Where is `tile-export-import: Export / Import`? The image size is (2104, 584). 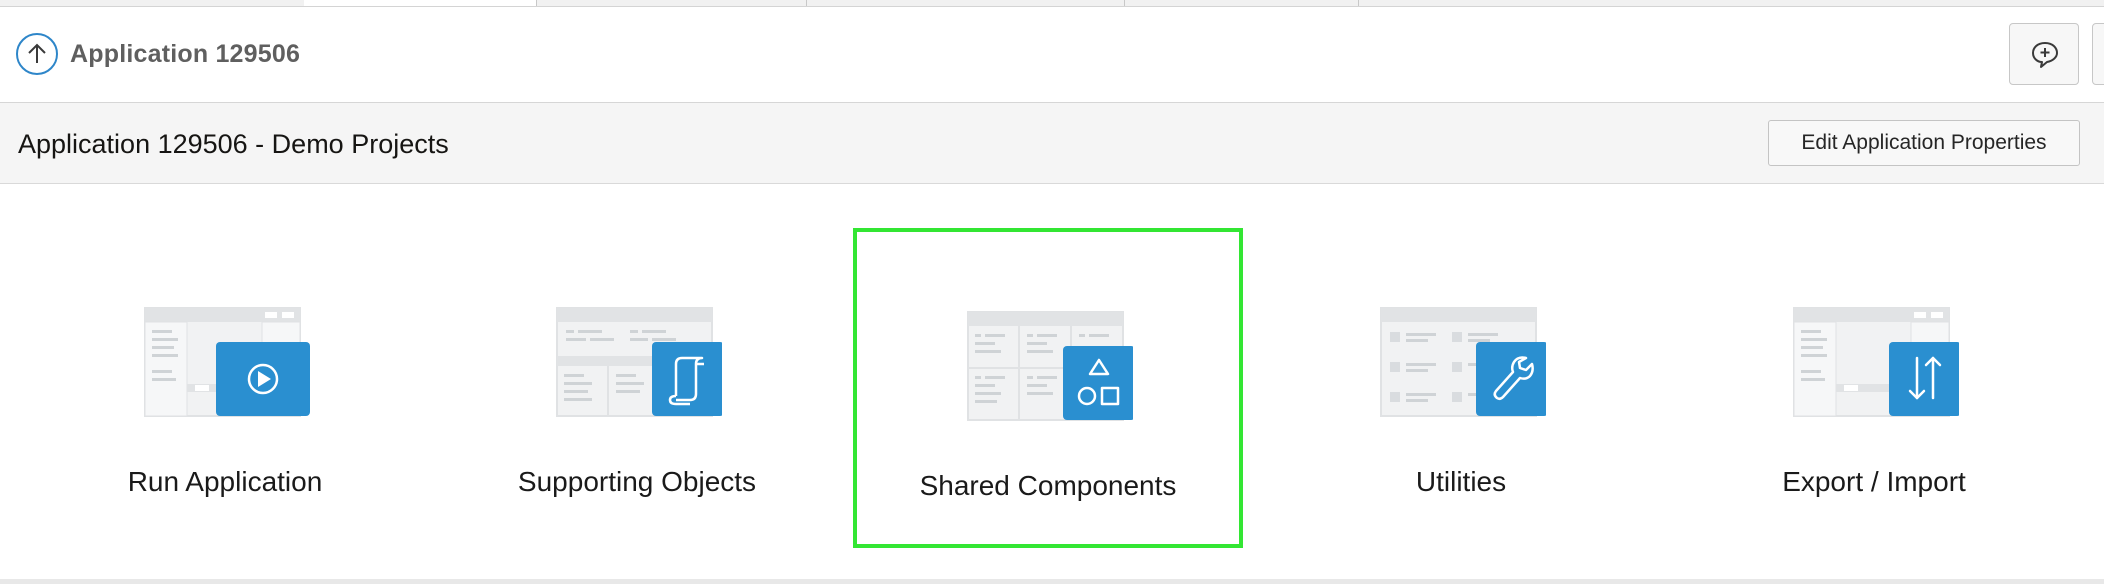
tile-export-import: Export / Import is located at coordinates (1874, 388).